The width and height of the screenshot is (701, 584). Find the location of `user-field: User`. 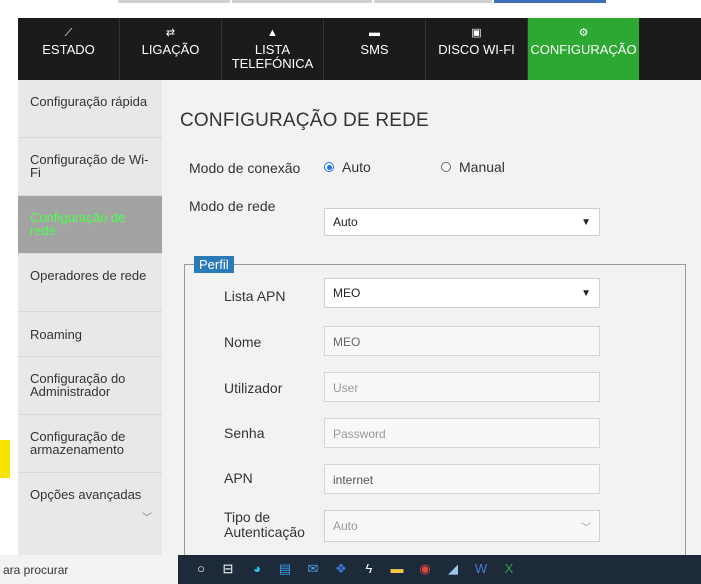

user-field: User is located at coordinates (462, 387).